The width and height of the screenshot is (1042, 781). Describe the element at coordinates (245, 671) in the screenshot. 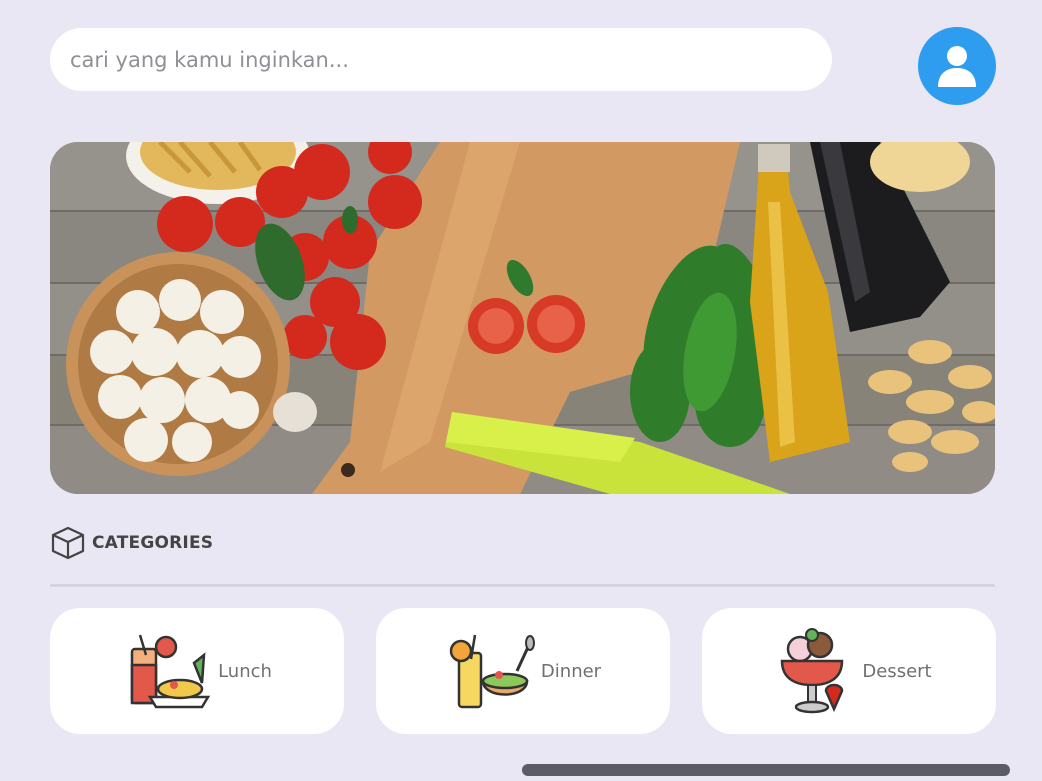

I see `category-label-lunch: Lunch` at that location.